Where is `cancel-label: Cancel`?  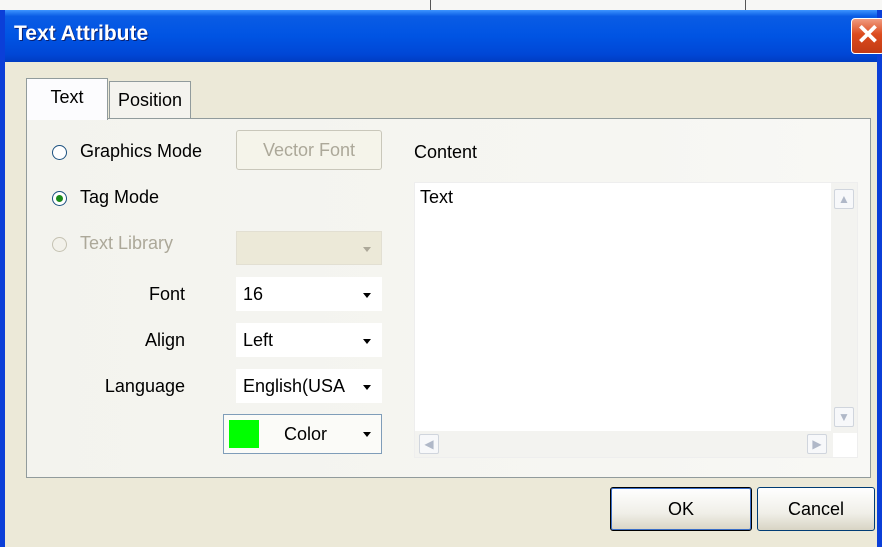
cancel-label: Cancel is located at coordinates (816, 509).